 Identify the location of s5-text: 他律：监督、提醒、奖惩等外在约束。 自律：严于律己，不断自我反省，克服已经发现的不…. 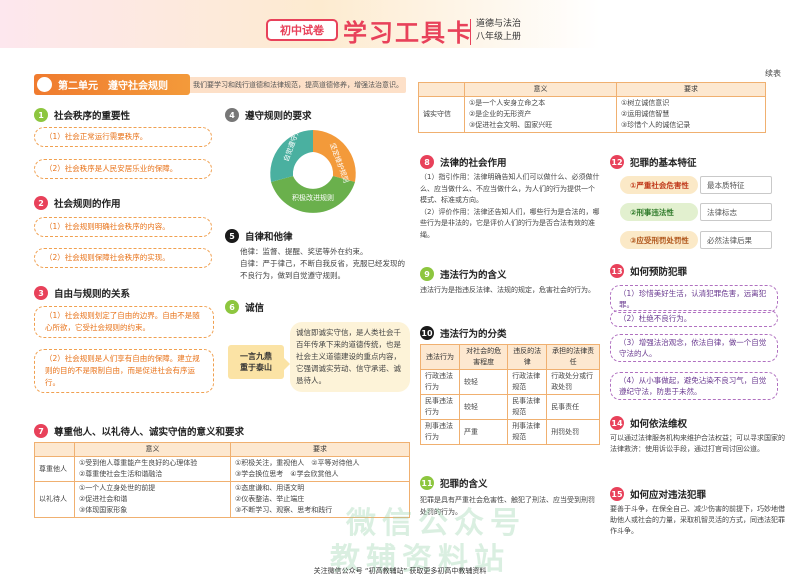
(322, 263).